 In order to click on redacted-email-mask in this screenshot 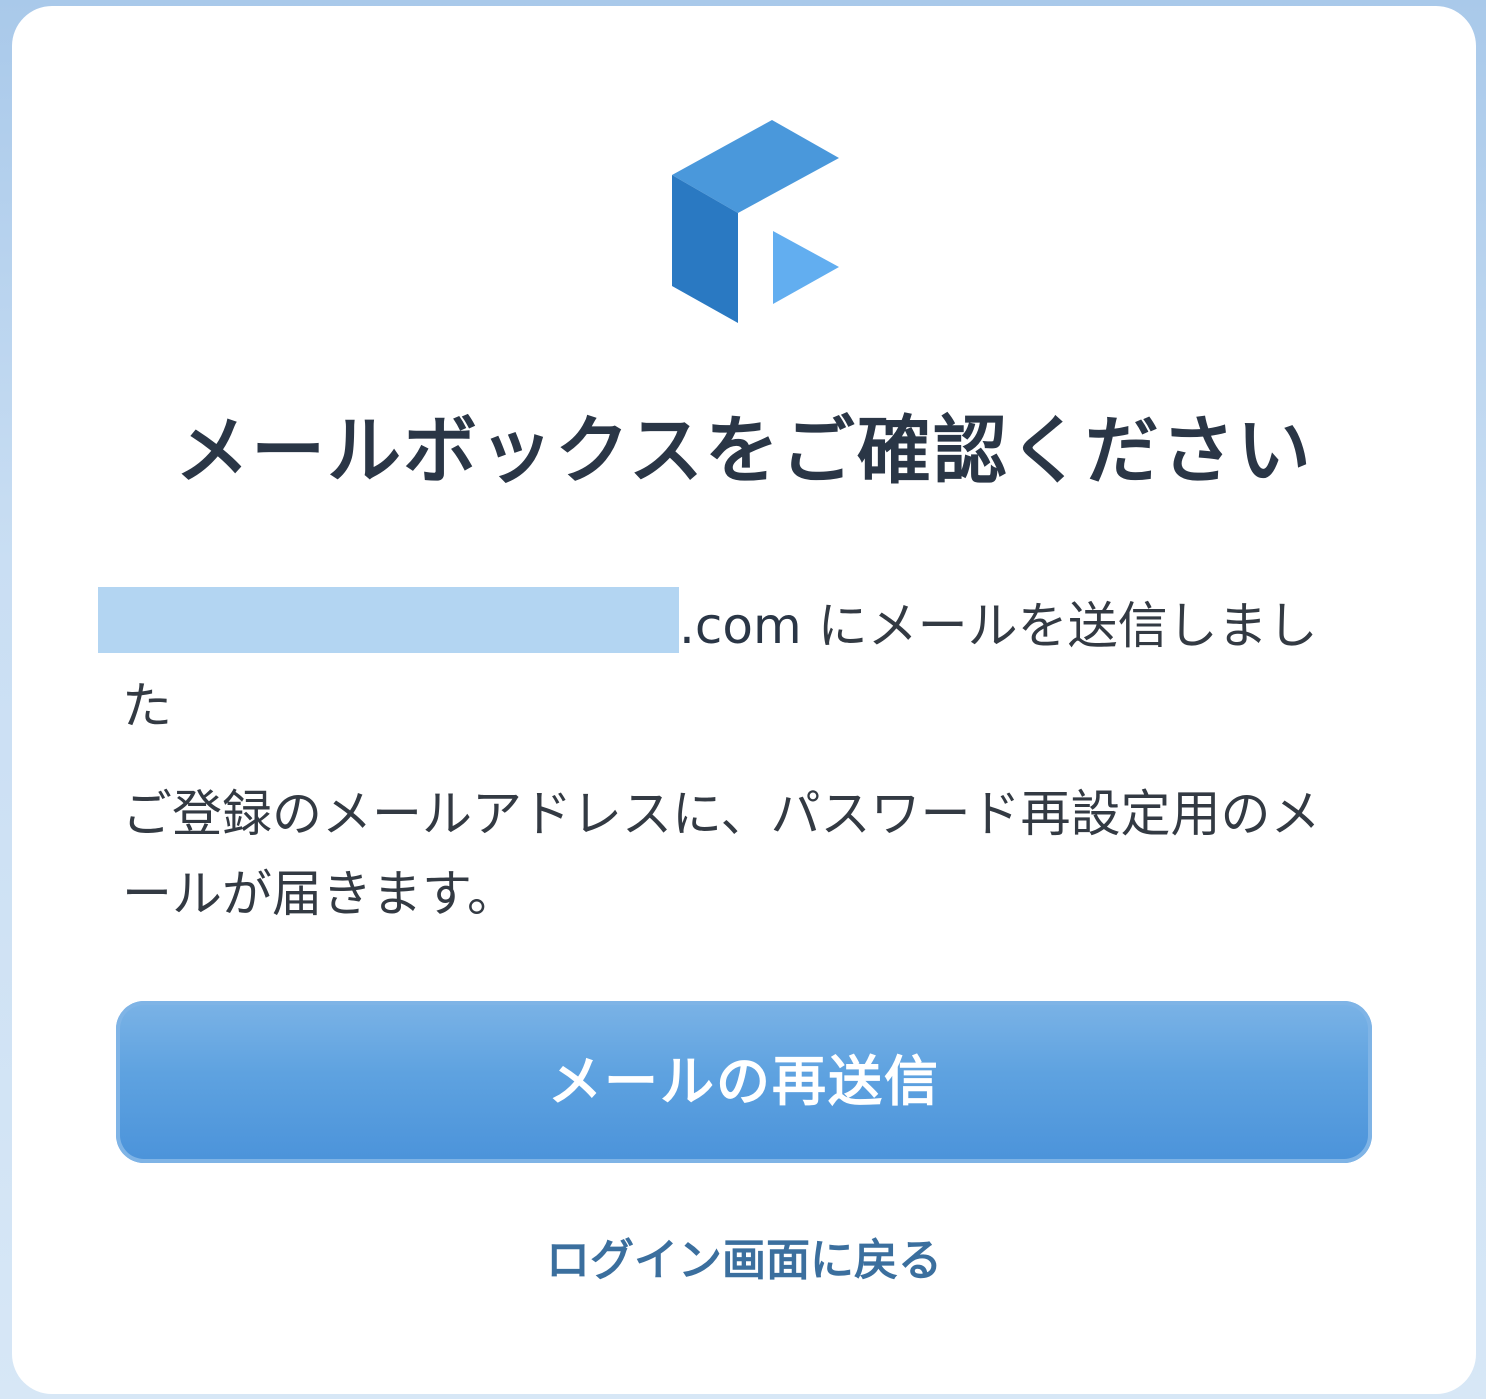, I will do `click(388, 620)`.